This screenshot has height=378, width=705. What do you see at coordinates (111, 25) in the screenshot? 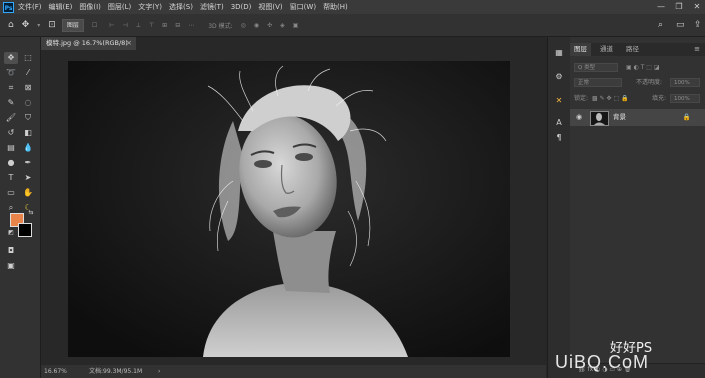
I see `align-left-icon: ⊢` at bounding box center [111, 25].